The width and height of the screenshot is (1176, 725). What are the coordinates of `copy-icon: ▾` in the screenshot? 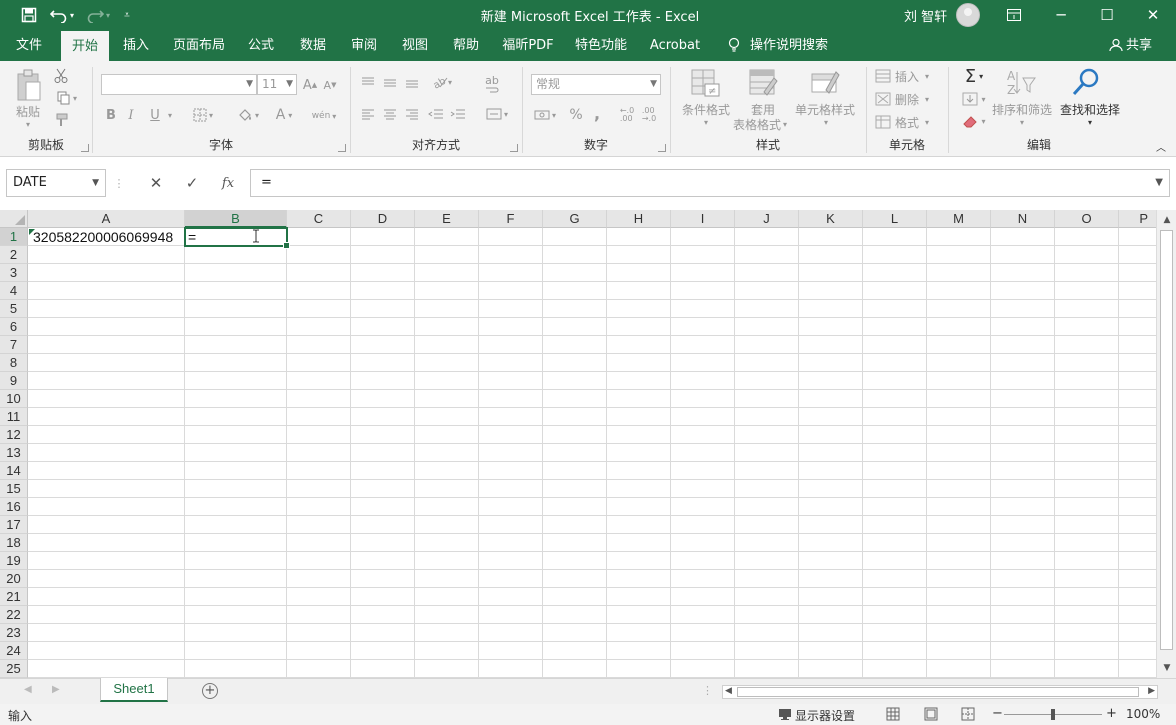 It's located at (67, 98).